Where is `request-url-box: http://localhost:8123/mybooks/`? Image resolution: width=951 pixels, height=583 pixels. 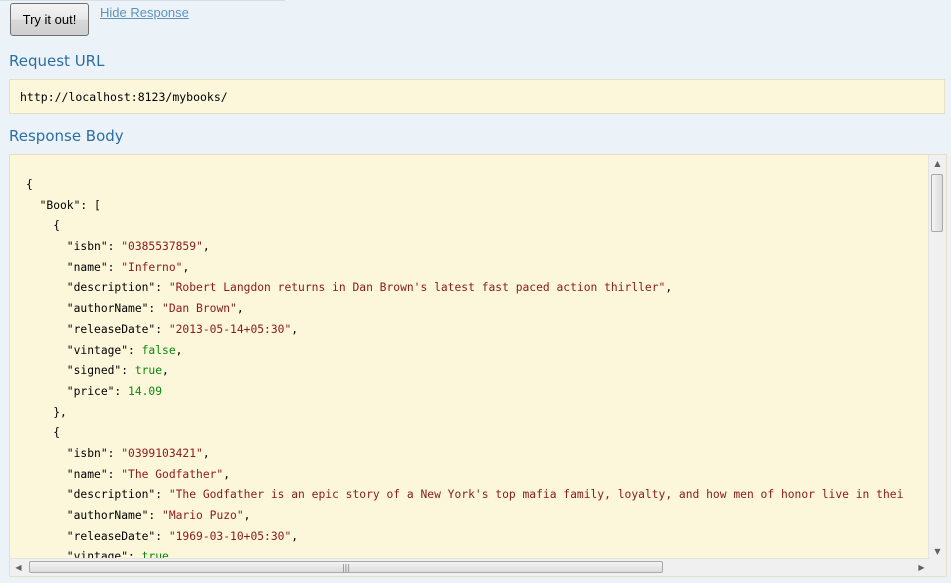
request-url-box: http://localhost:8123/mybooks/ is located at coordinates (477, 96).